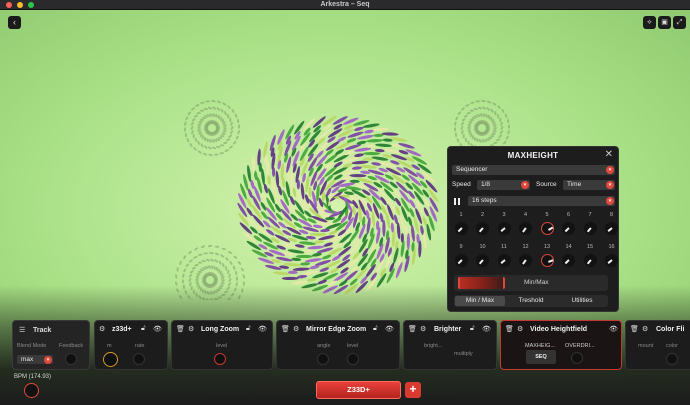 The width and height of the screenshot is (690, 405). What do you see at coordinates (582, 301) in the screenshot?
I see `tab-utilities: Utilities` at bounding box center [582, 301].